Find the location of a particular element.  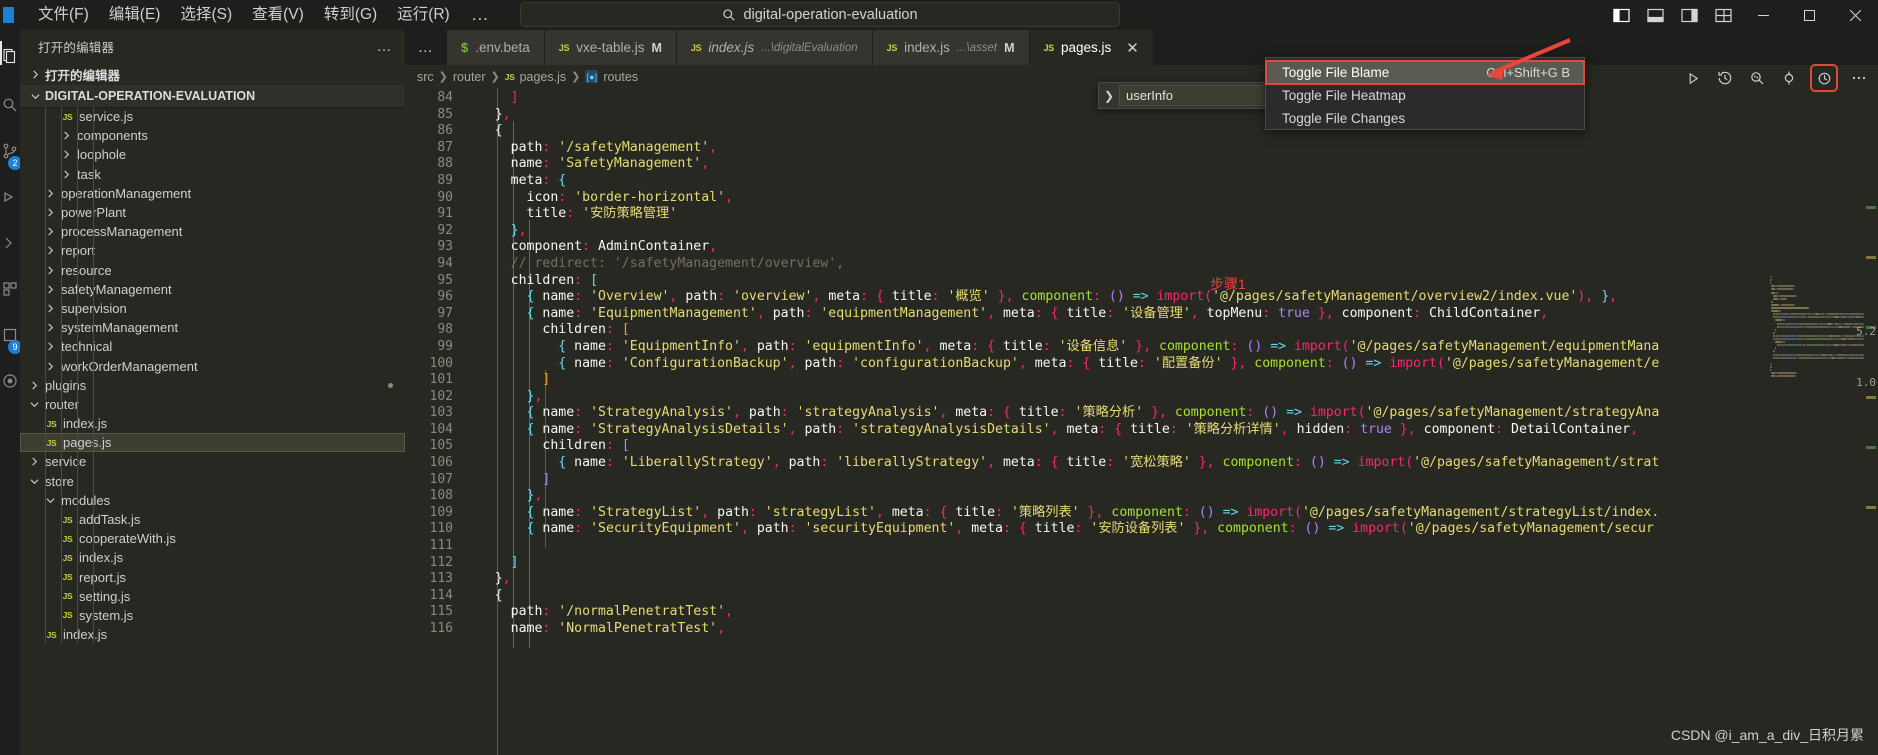

ellipsis-icon is located at coordinates (1859, 78).